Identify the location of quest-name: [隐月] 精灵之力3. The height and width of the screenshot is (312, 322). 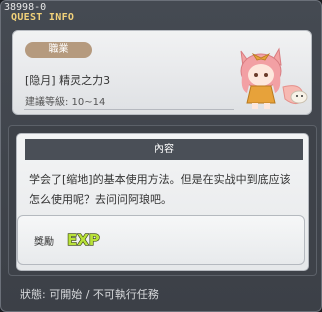
(68, 80).